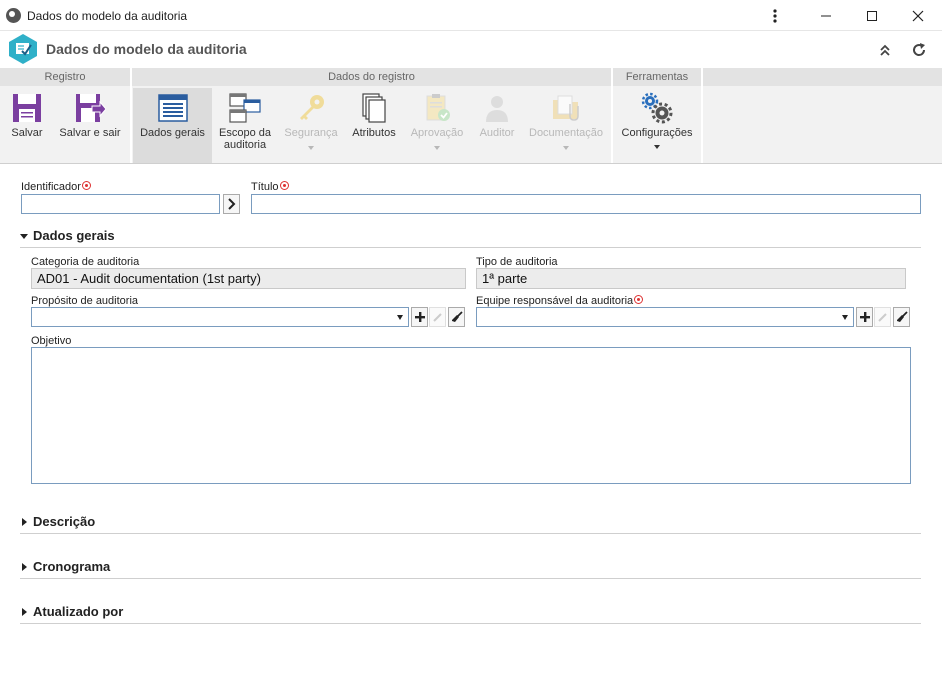 The height and width of the screenshot is (677, 942). What do you see at coordinates (51, 341) in the screenshot?
I see `objective-label: Objetivo` at bounding box center [51, 341].